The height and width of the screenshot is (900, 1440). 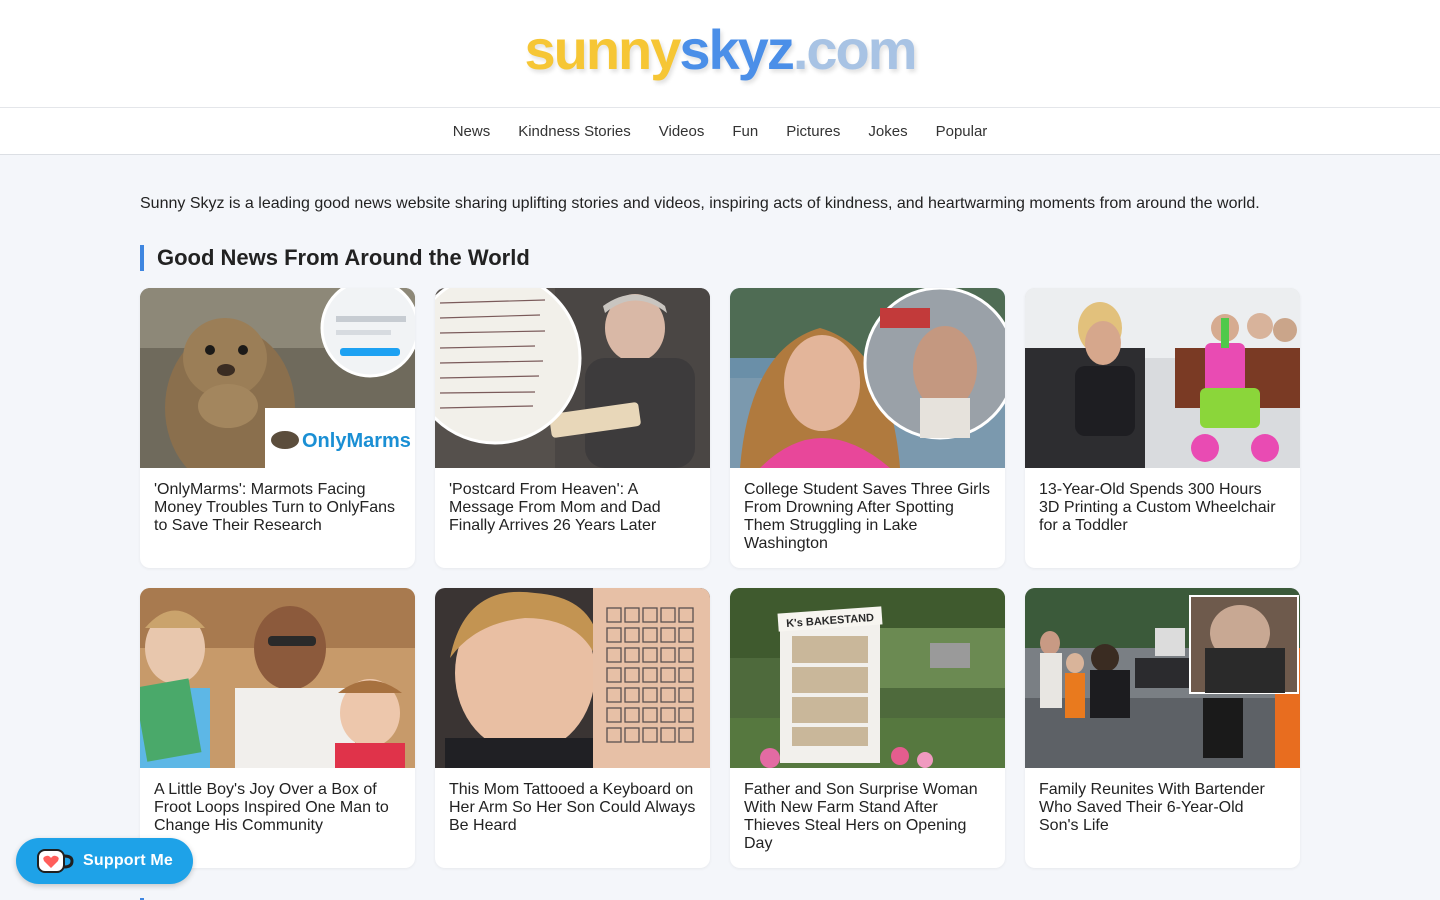 What do you see at coordinates (887, 131) in the screenshot?
I see `nav-item-jokes: Jokes` at bounding box center [887, 131].